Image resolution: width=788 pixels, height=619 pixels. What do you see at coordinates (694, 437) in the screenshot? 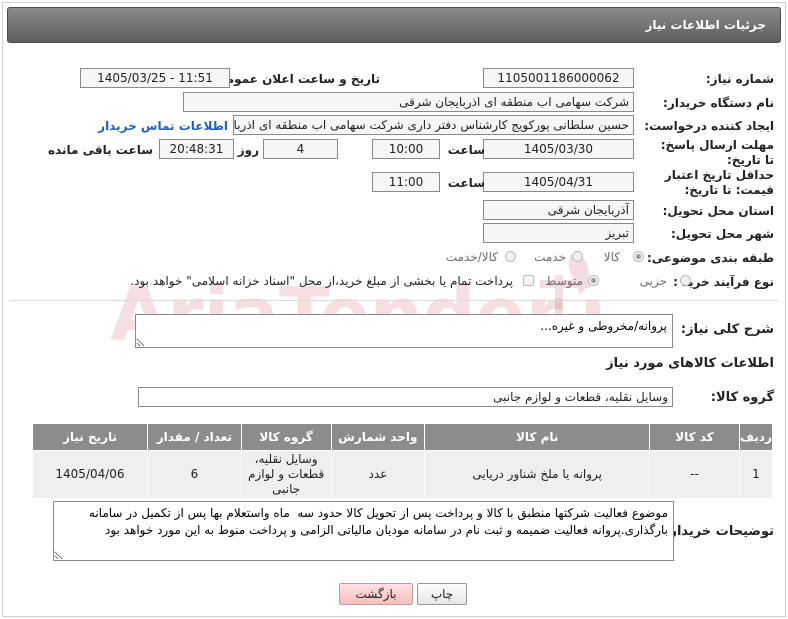
I see `col-code: کد کالا` at bounding box center [694, 437].